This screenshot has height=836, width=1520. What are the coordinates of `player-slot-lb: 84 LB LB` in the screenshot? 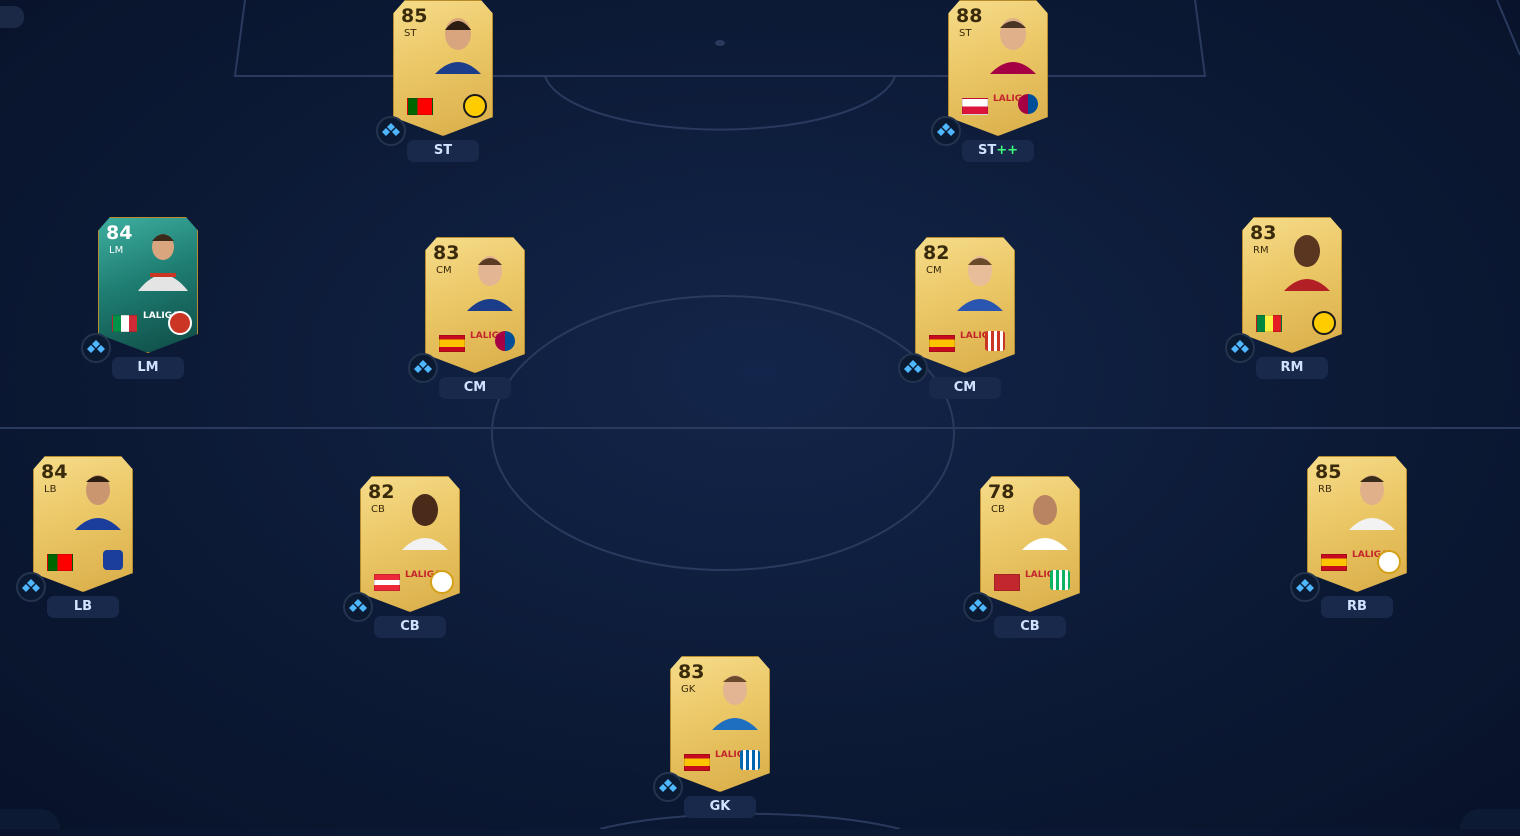 It's located at (83, 546).